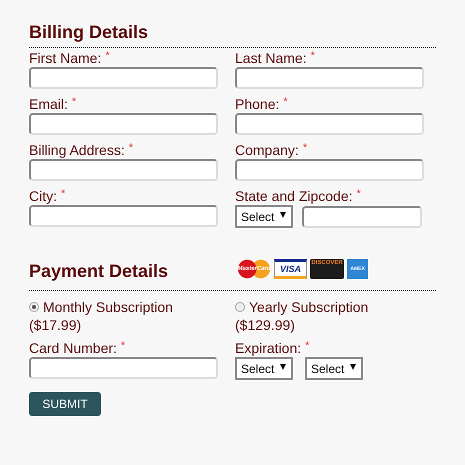 The height and width of the screenshot is (465, 465). What do you see at coordinates (48, 104) in the screenshot?
I see `field-label: Email:` at bounding box center [48, 104].